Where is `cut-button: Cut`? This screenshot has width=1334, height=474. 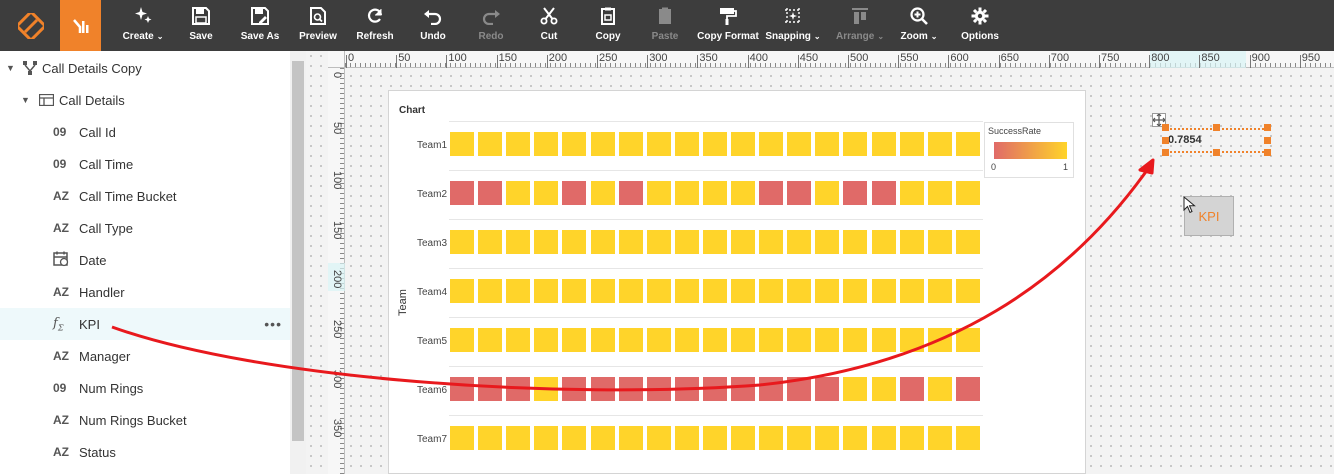 cut-button: Cut is located at coordinates (549, 25).